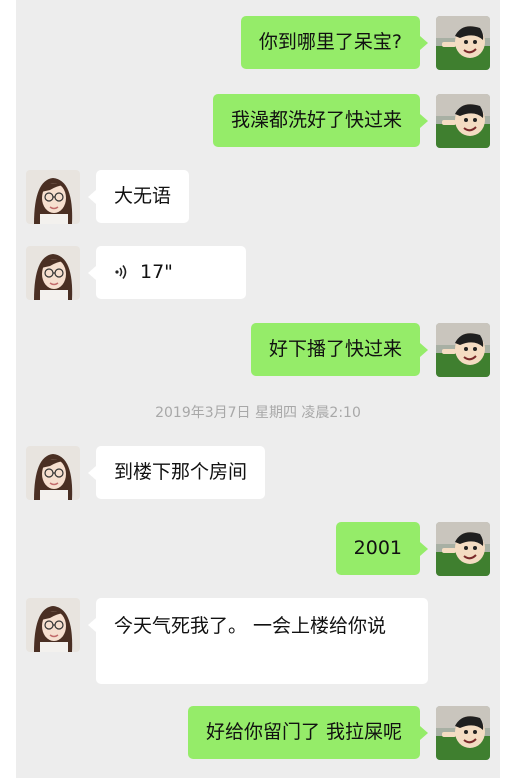  What do you see at coordinates (122, 272) in the screenshot?
I see `voice-wave-icon` at bounding box center [122, 272].